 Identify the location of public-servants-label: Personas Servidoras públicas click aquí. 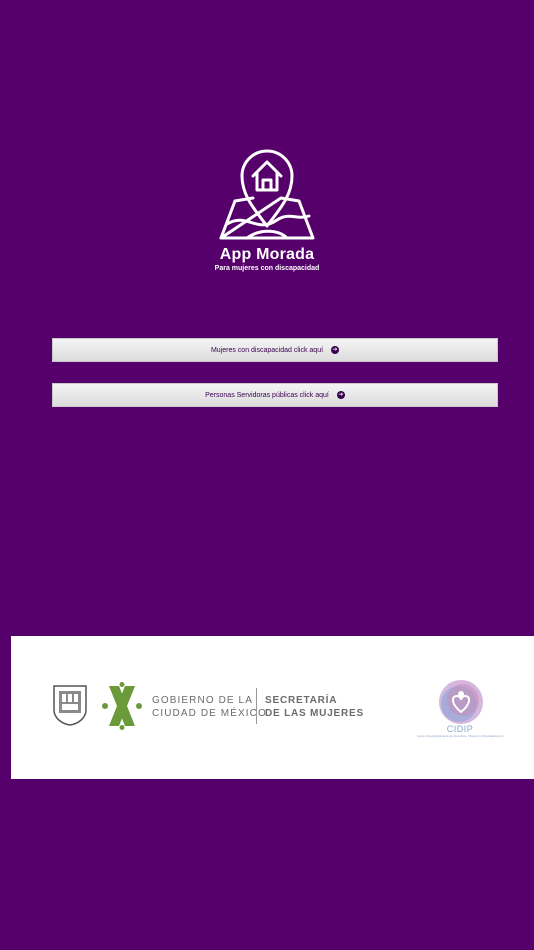
(267, 395).